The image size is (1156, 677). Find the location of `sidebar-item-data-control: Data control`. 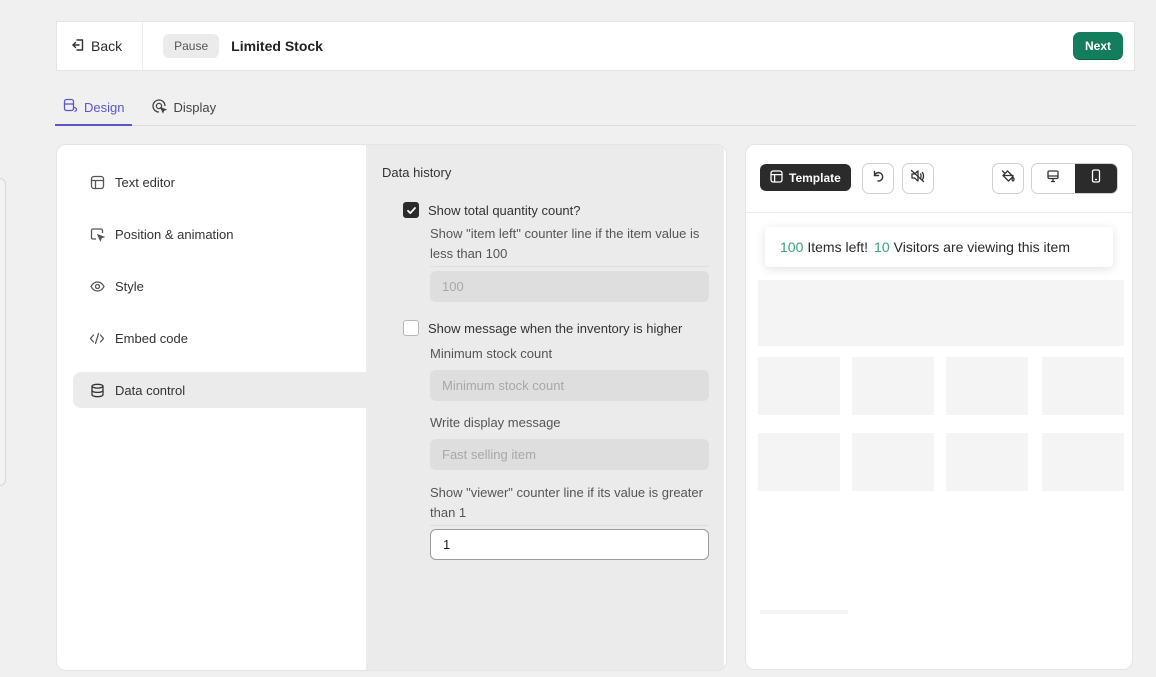

sidebar-item-data-control: Data control is located at coordinates (219, 390).